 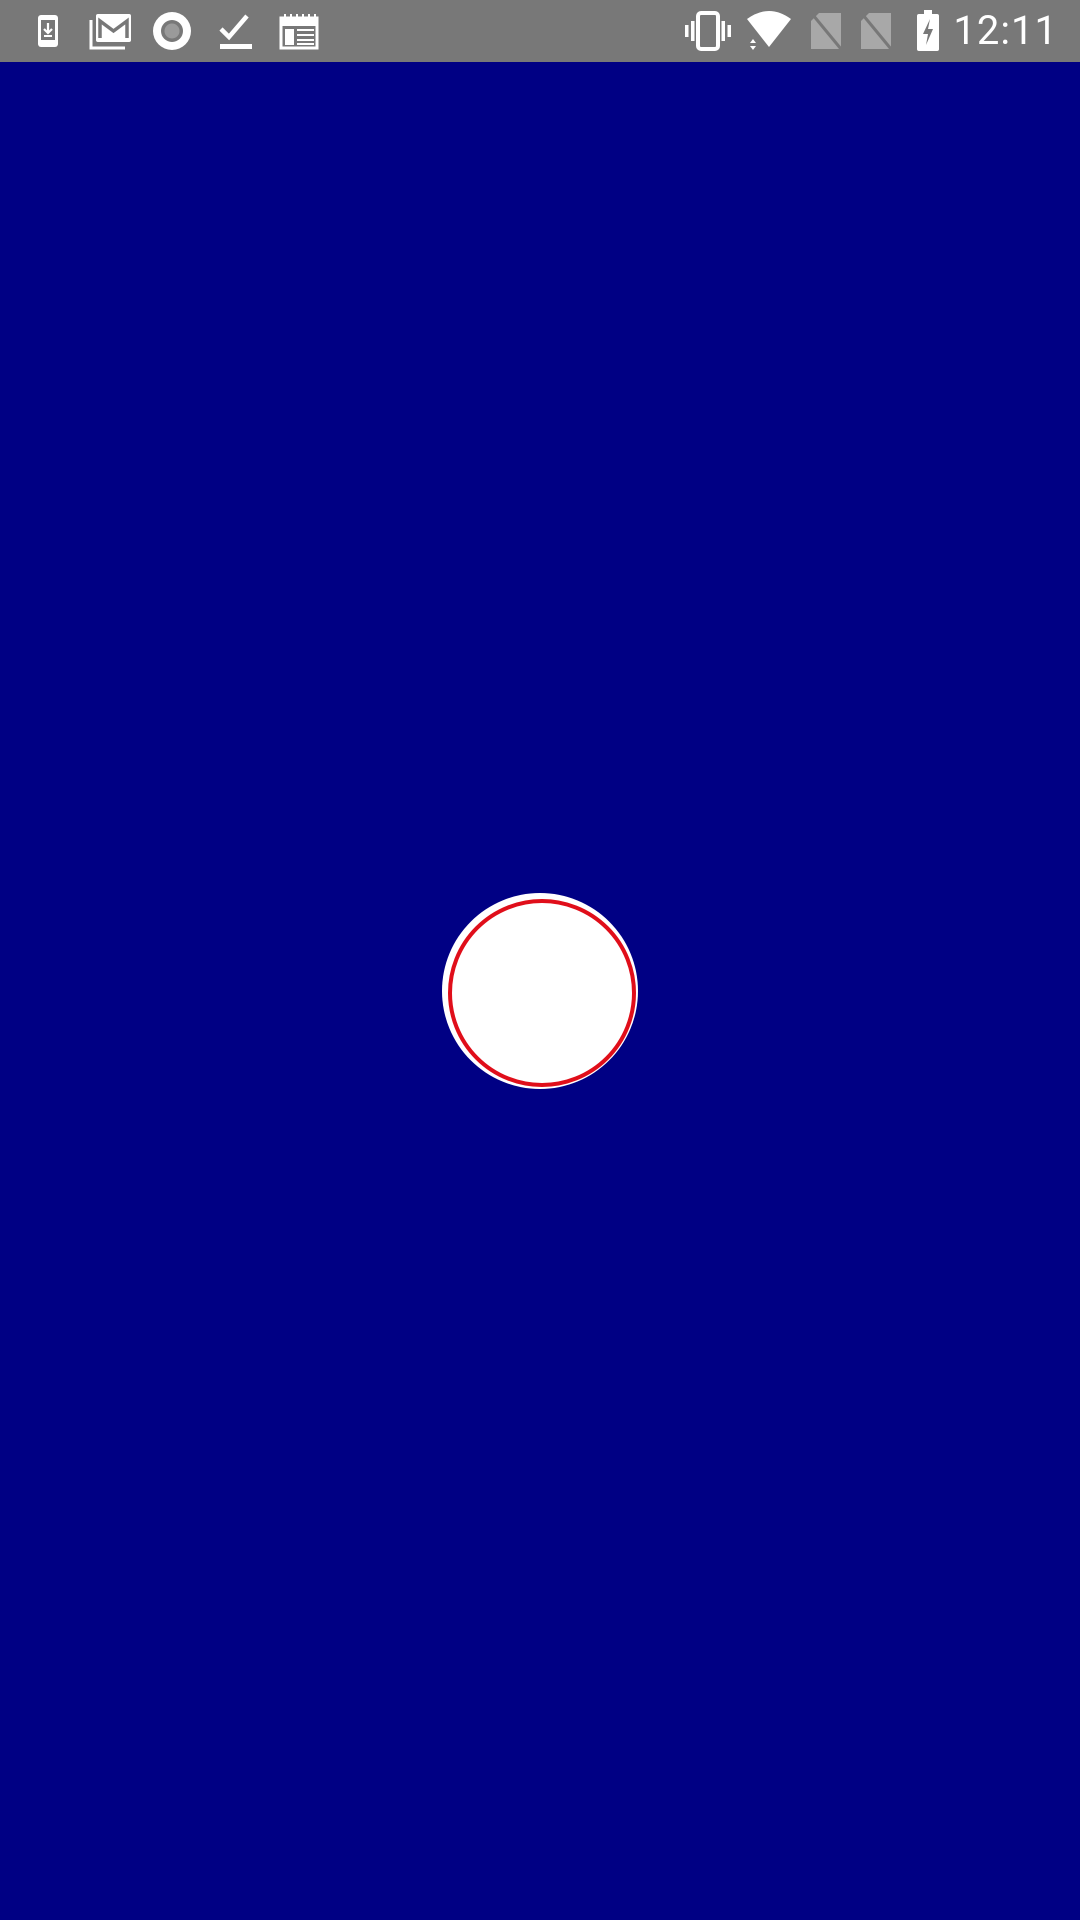 I want to click on center-circle-button, so click(x=540, y=991).